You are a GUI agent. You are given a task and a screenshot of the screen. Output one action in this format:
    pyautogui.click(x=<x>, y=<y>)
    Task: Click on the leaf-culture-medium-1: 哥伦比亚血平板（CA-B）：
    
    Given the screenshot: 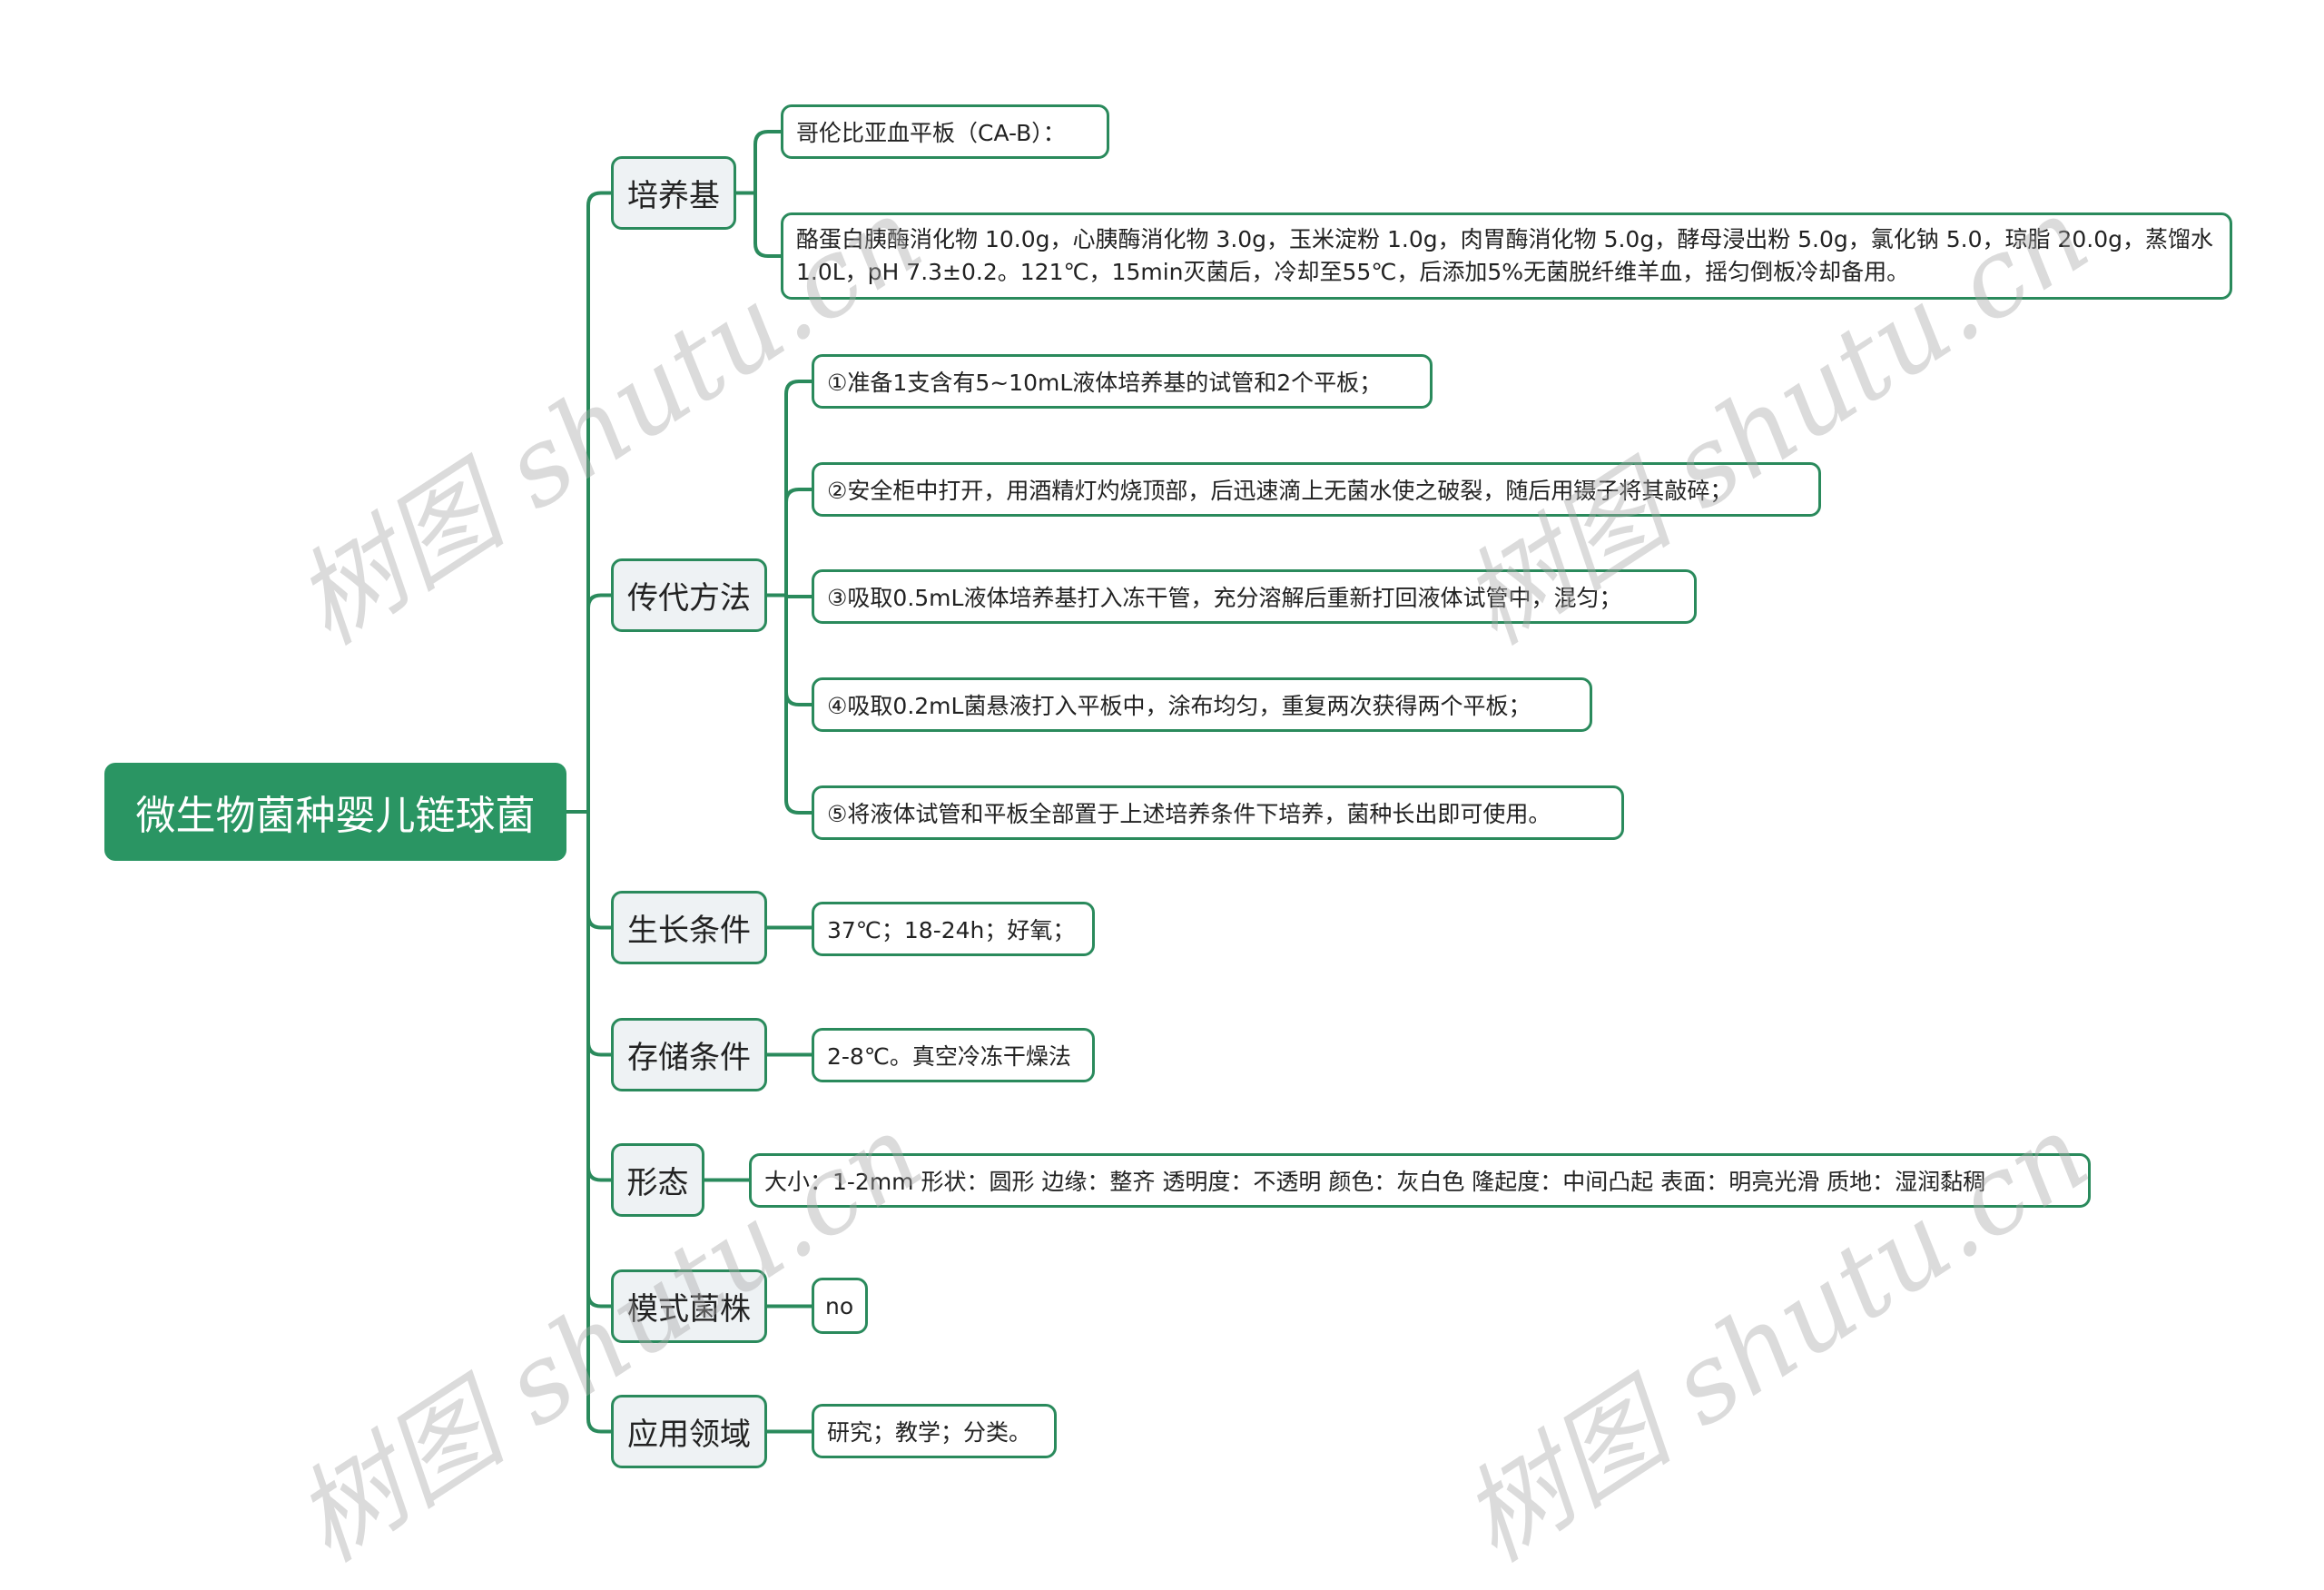 What is the action you would take?
    pyautogui.click(x=945, y=131)
    